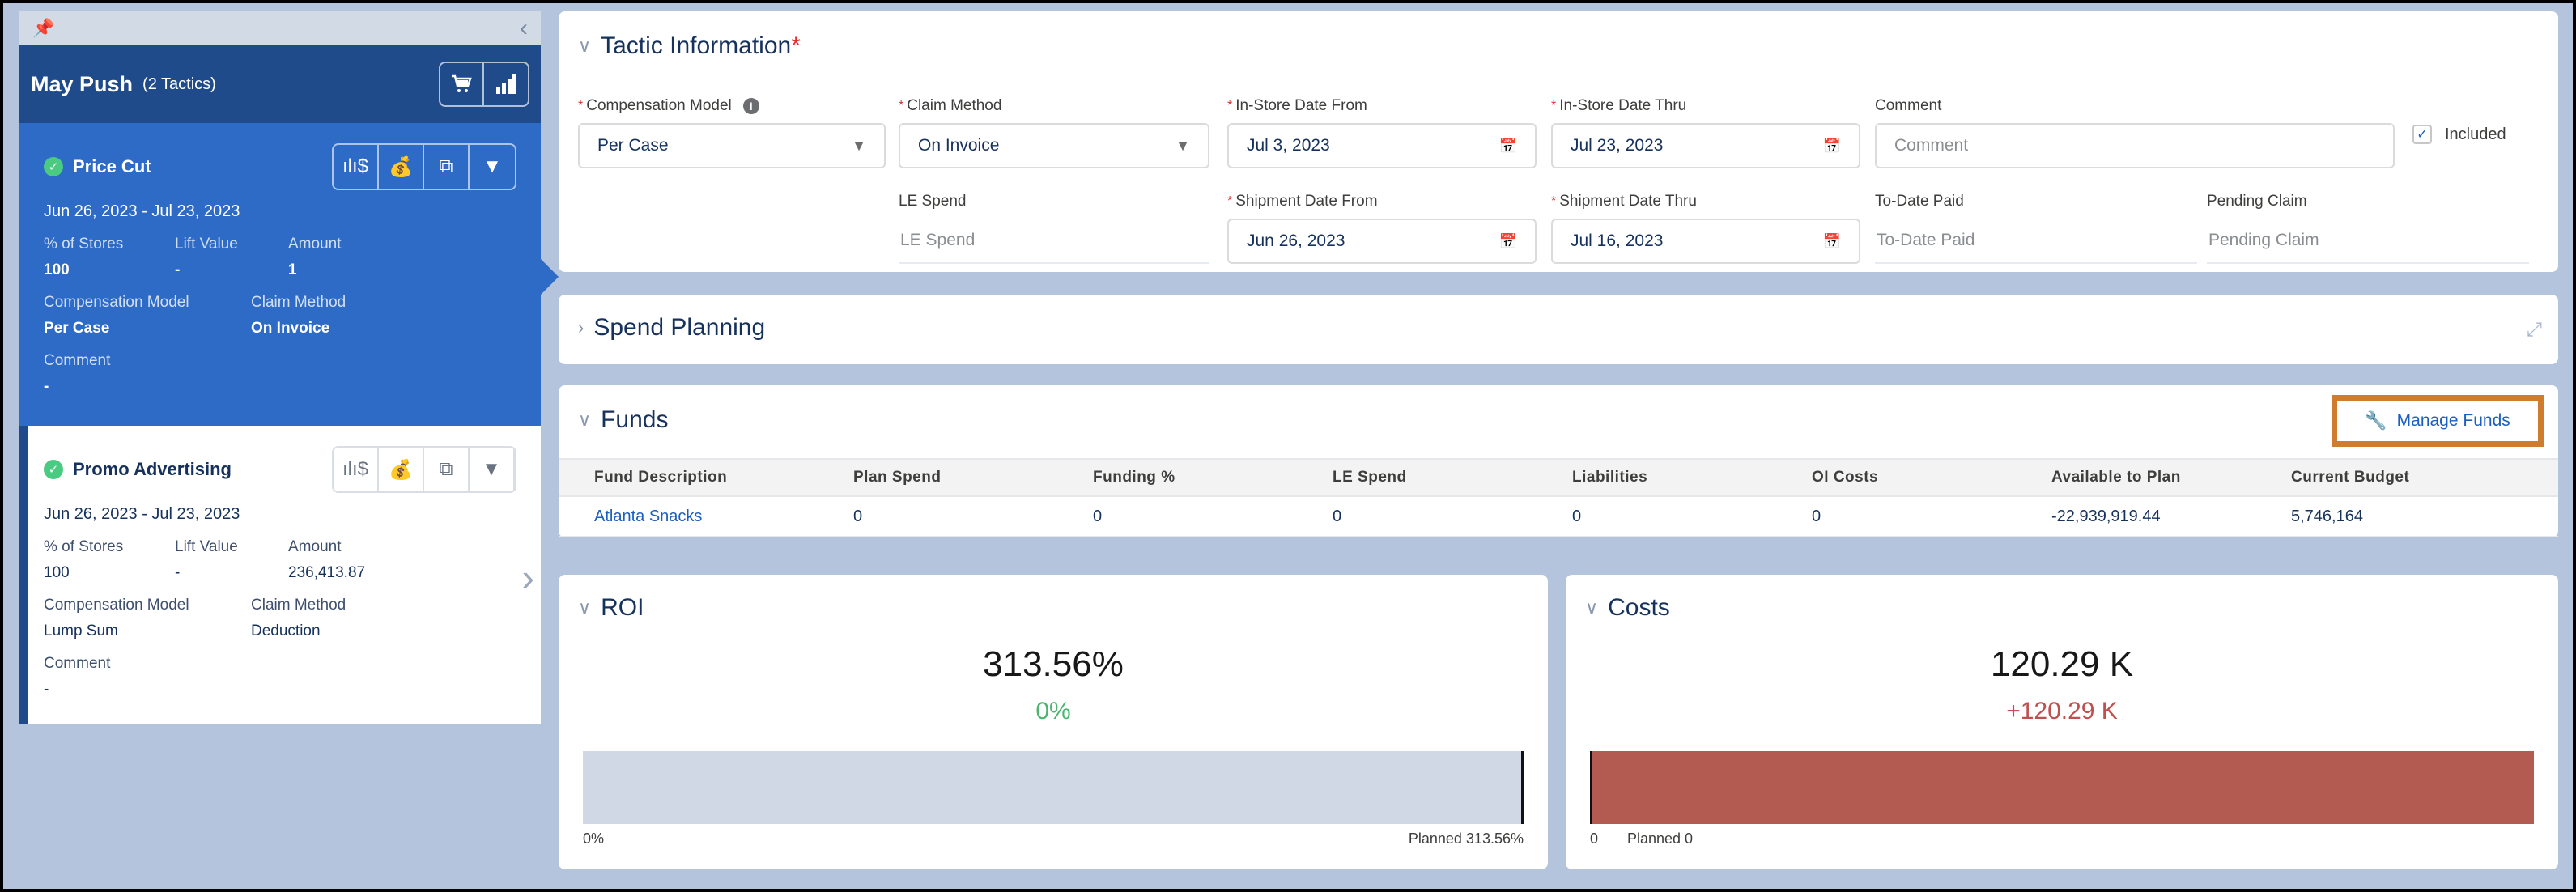 The width and height of the screenshot is (2576, 892). Describe the element at coordinates (57, 269) in the screenshot. I see `field-value: 100` at that location.